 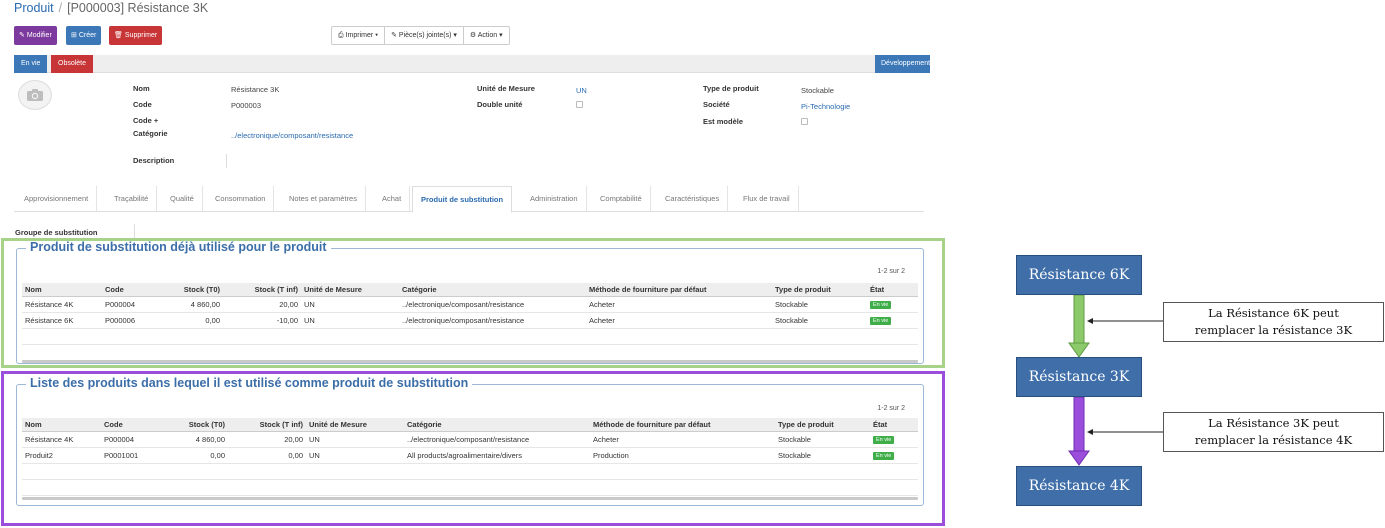 What do you see at coordinates (1079, 486) in the screenshot?
I see `node-resistance-4k: Résistance 4K` at bounding box center [1079, 486].